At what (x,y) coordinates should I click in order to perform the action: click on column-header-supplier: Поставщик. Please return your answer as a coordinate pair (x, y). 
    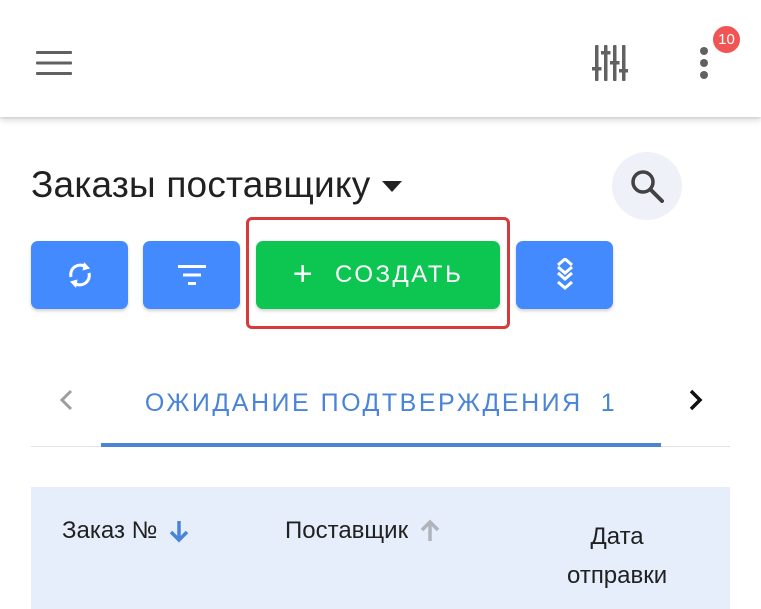
    Looking at the image, I should click on (362, 531).